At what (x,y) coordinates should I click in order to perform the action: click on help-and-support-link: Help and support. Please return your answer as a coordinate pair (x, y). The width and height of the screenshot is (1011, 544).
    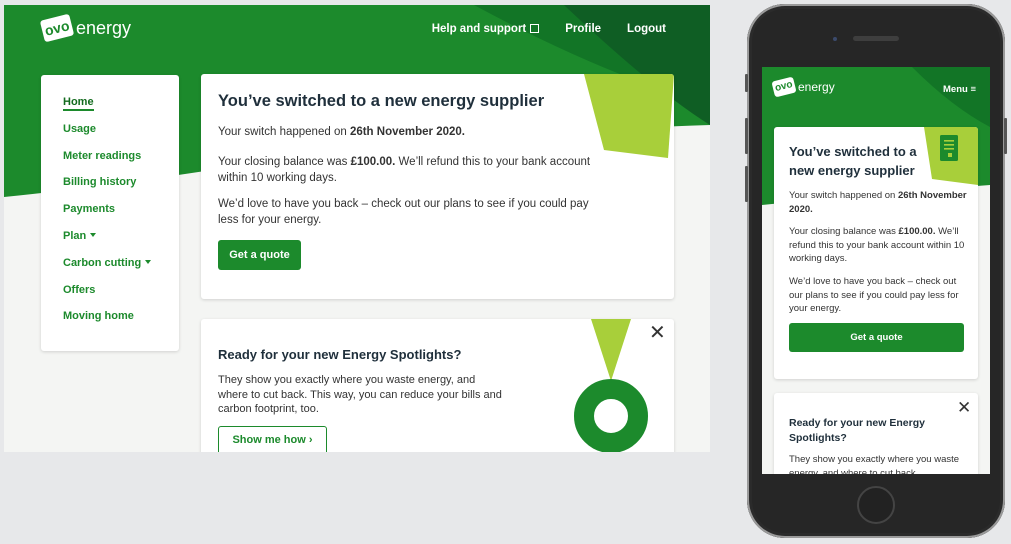
    Looking at the image, I should click on (486, 29).